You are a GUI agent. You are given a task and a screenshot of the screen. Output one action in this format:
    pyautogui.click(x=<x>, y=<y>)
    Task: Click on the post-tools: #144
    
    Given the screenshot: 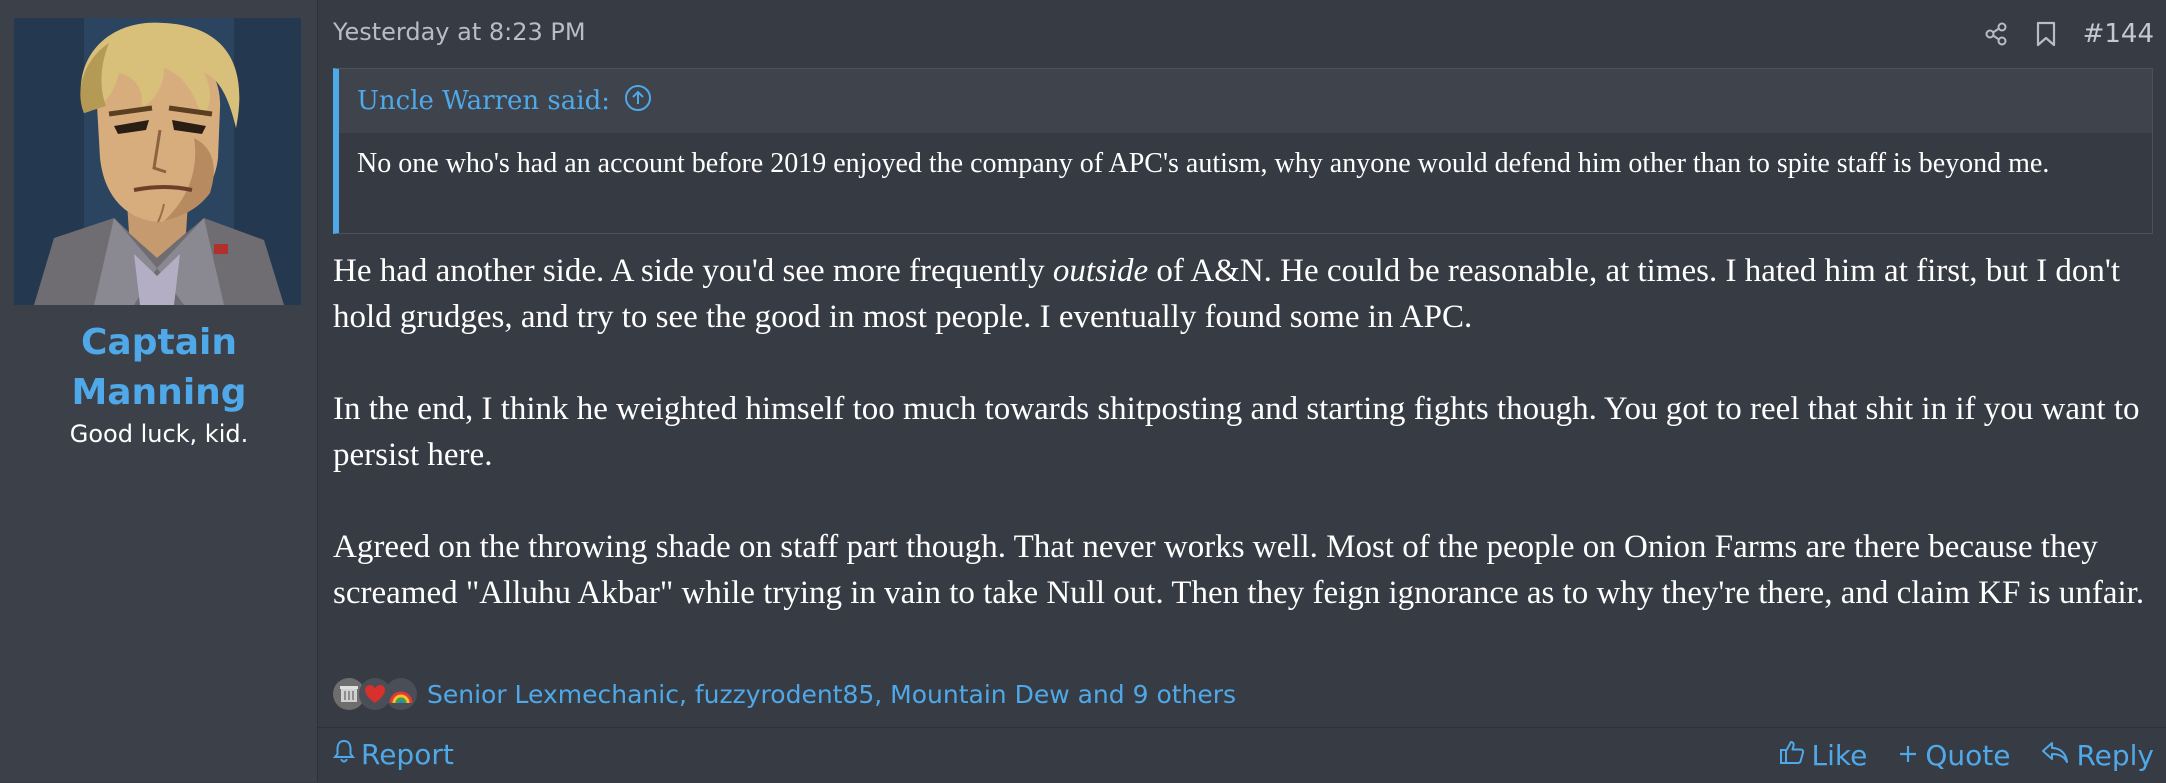 What is the action you would take?
    pyautogui.click(x=2068, y=34)
    